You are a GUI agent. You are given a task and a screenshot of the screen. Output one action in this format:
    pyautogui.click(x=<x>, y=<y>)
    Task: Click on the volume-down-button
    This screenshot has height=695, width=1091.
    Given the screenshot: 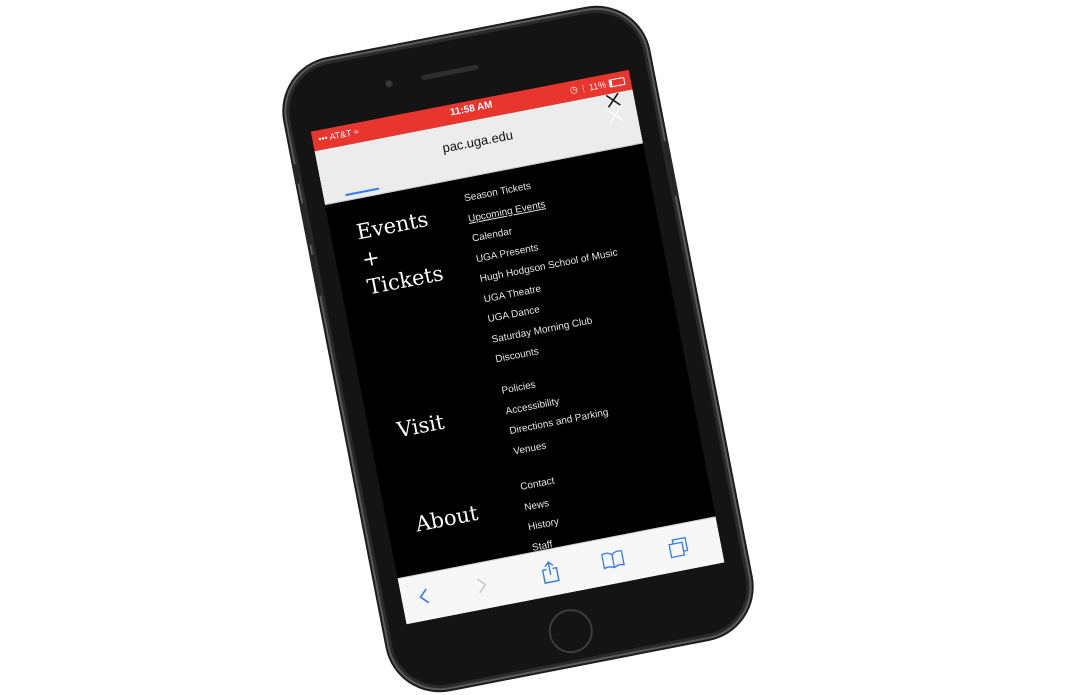 What is the action you would take?
    pyautogui.click(x=316, y=275)
    